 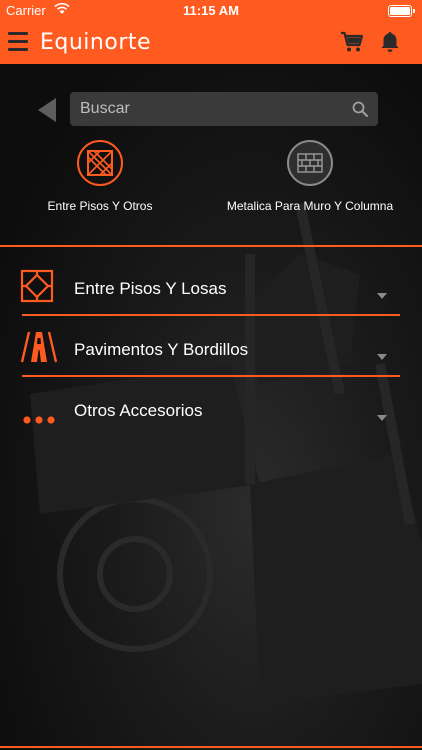 What do you see at coordinates (39, 347) in the screenshot?
I see `road-icon` at bounding box center [39, 347].